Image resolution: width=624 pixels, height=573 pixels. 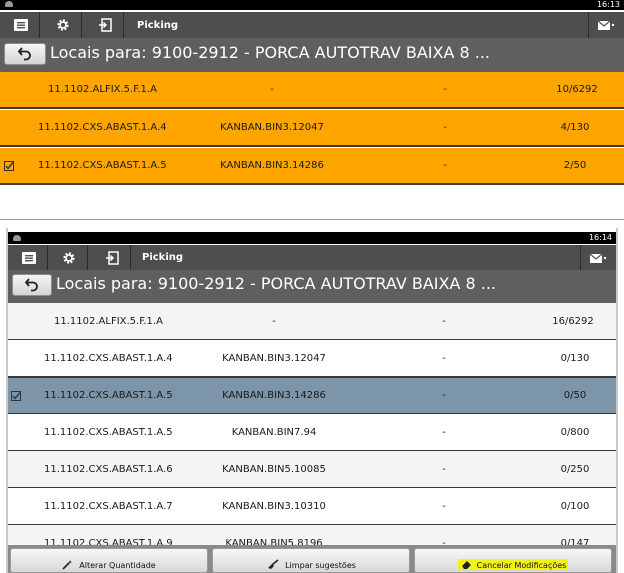 I want to click on clear-suggestions-button: Limpar sugestões, so click(x=311, y=560).